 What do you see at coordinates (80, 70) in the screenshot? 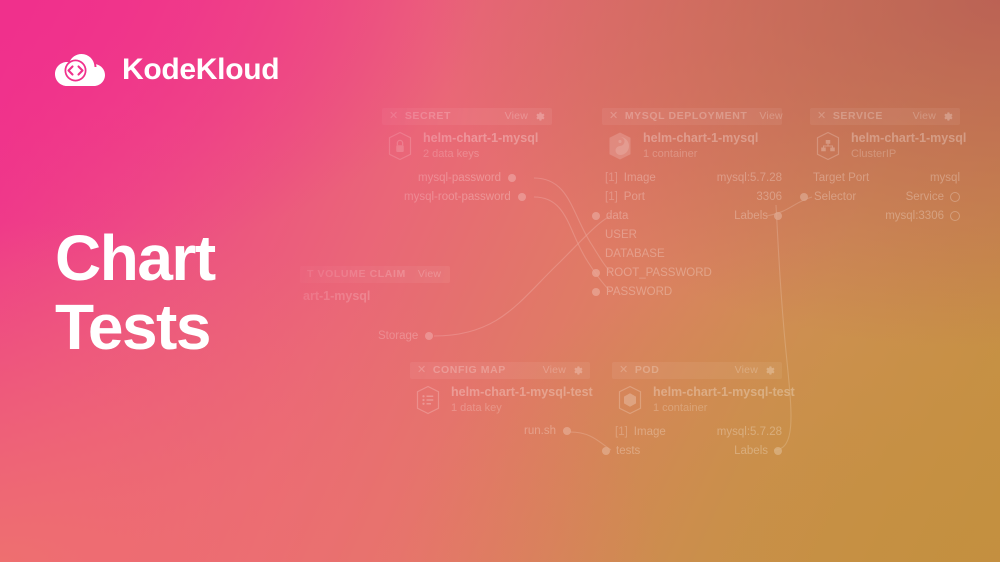
I see `cloud-code-icon` at bounding box center [80, 70].